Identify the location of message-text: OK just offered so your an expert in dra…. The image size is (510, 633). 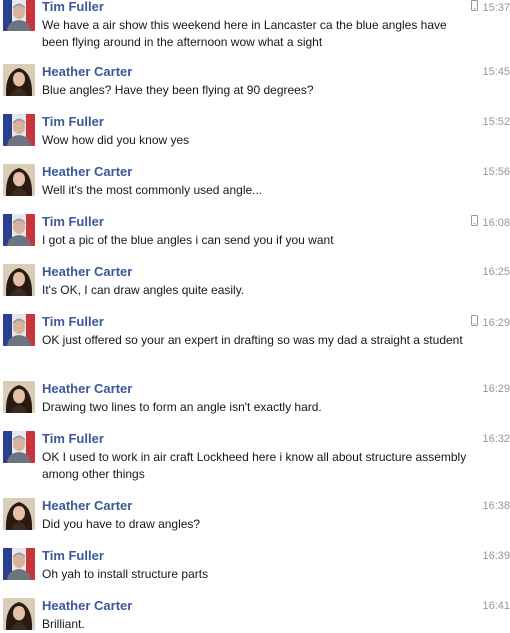
(252, 340).